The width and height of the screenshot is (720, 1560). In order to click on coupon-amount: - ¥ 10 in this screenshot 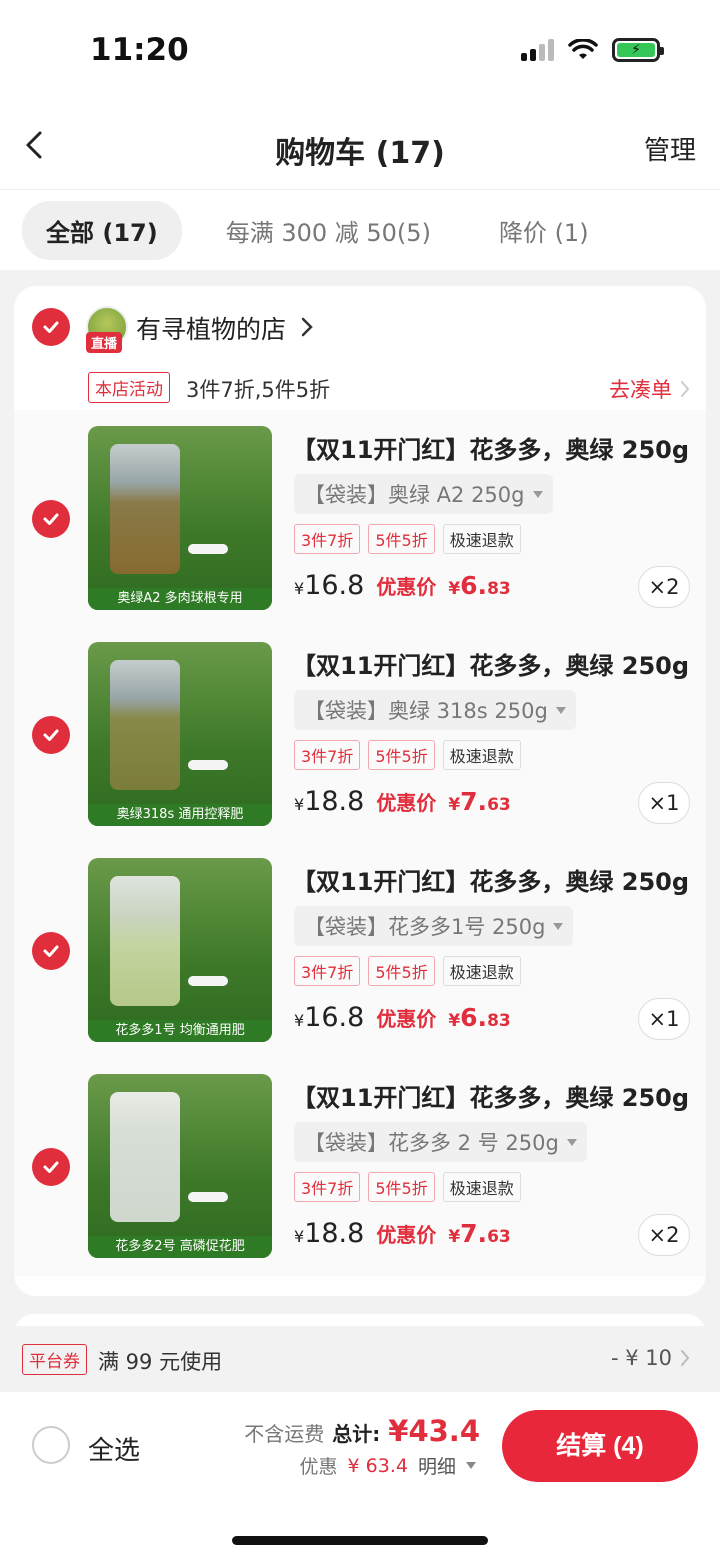, I will do `click(641, 1358)`.